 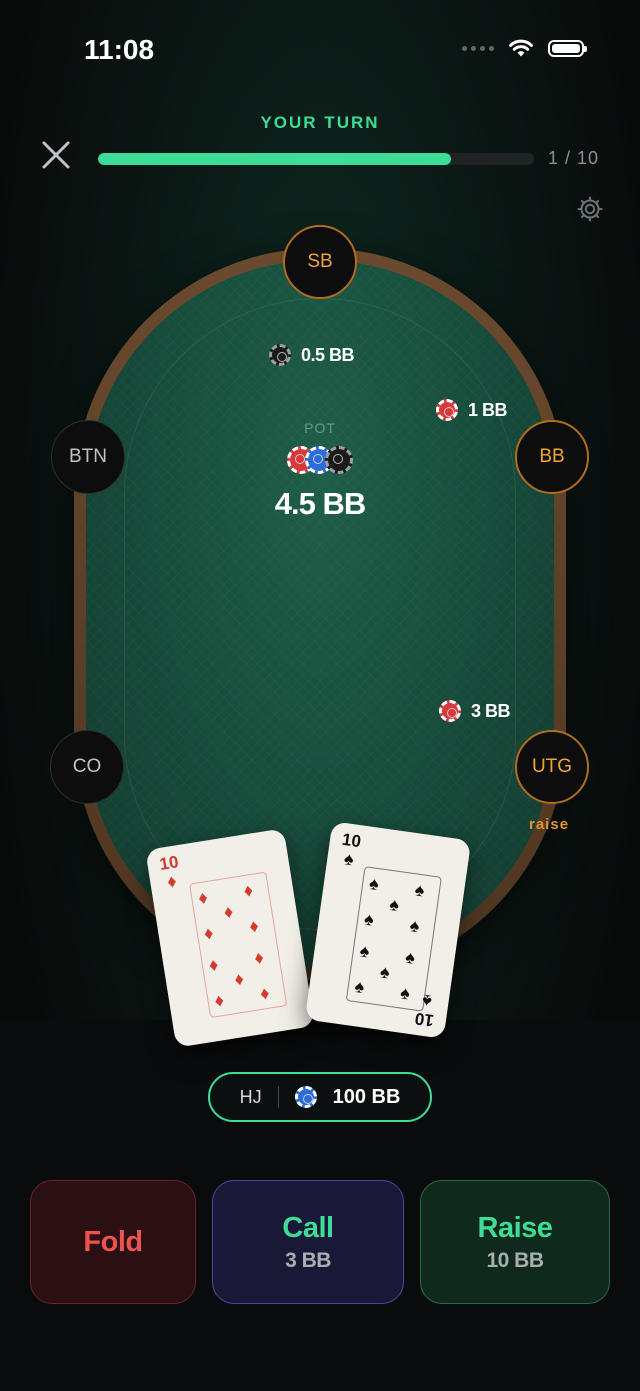 I want to click on hole-card-2: 10 ♠ ♠ ♠ ♠ ♠ ♠ ♠ ♠ ♠ ♠ ♠ 10 ♠, so click(x=388, y=930).